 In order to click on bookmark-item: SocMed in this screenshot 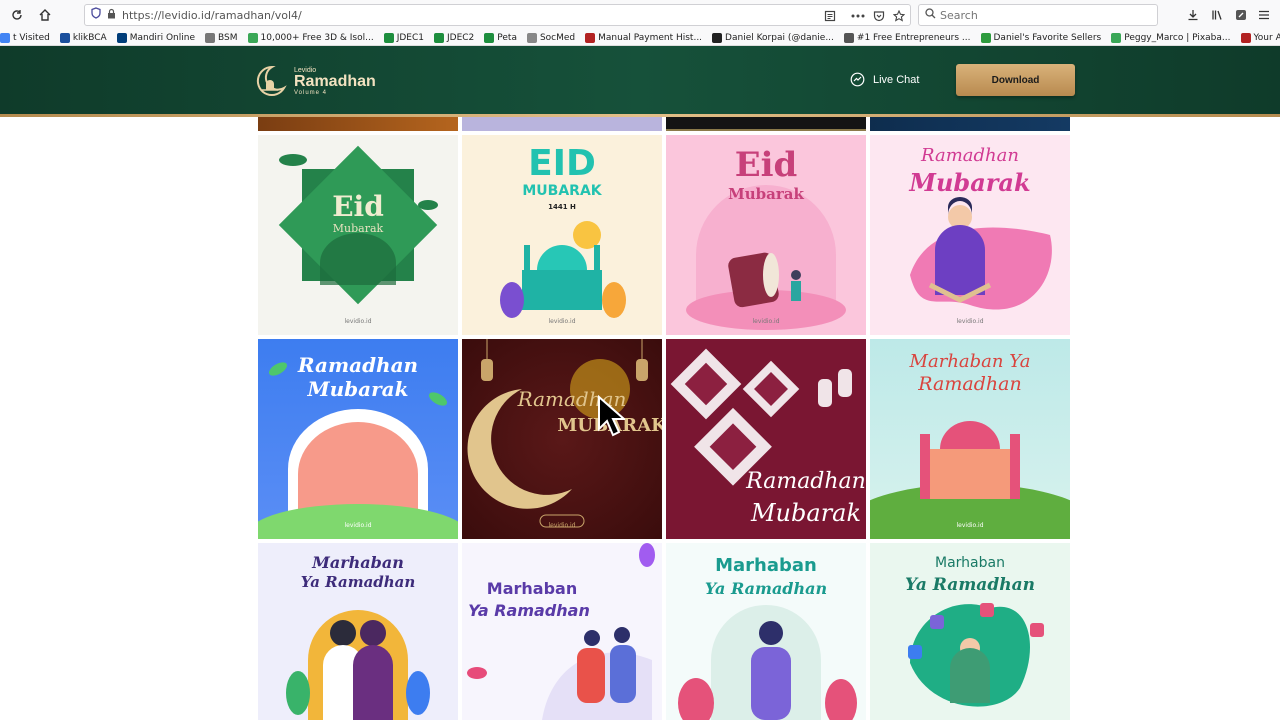, I will do `click(551, 37)`.